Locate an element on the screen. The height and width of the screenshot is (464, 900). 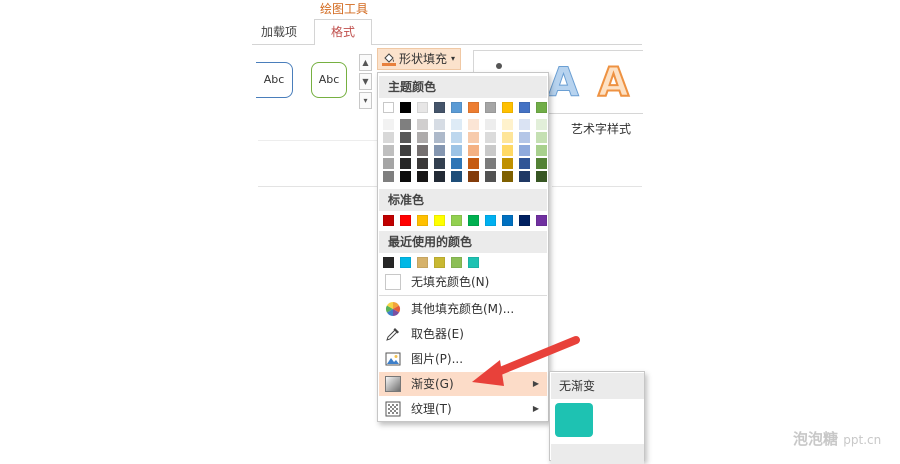
eyedropper-label: 取色器(E) is located at coordinates (437, 334).